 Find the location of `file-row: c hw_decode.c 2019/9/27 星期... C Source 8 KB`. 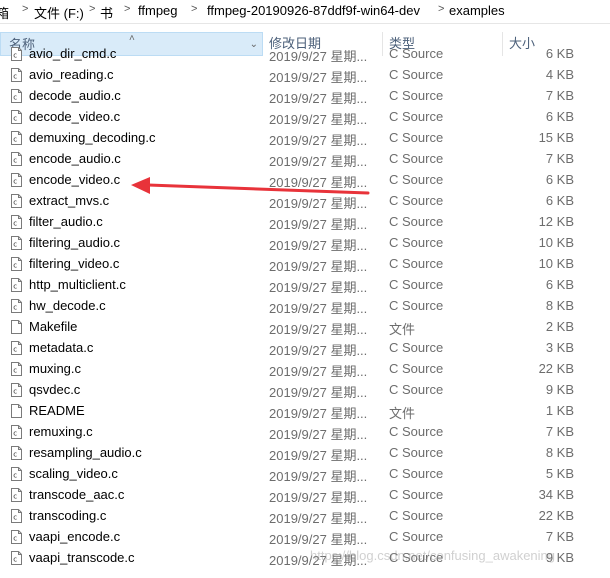

file-row: c hw_decode.c 2019/9/27 星期... C Source 8 KB is located at coordinates (305, 306).